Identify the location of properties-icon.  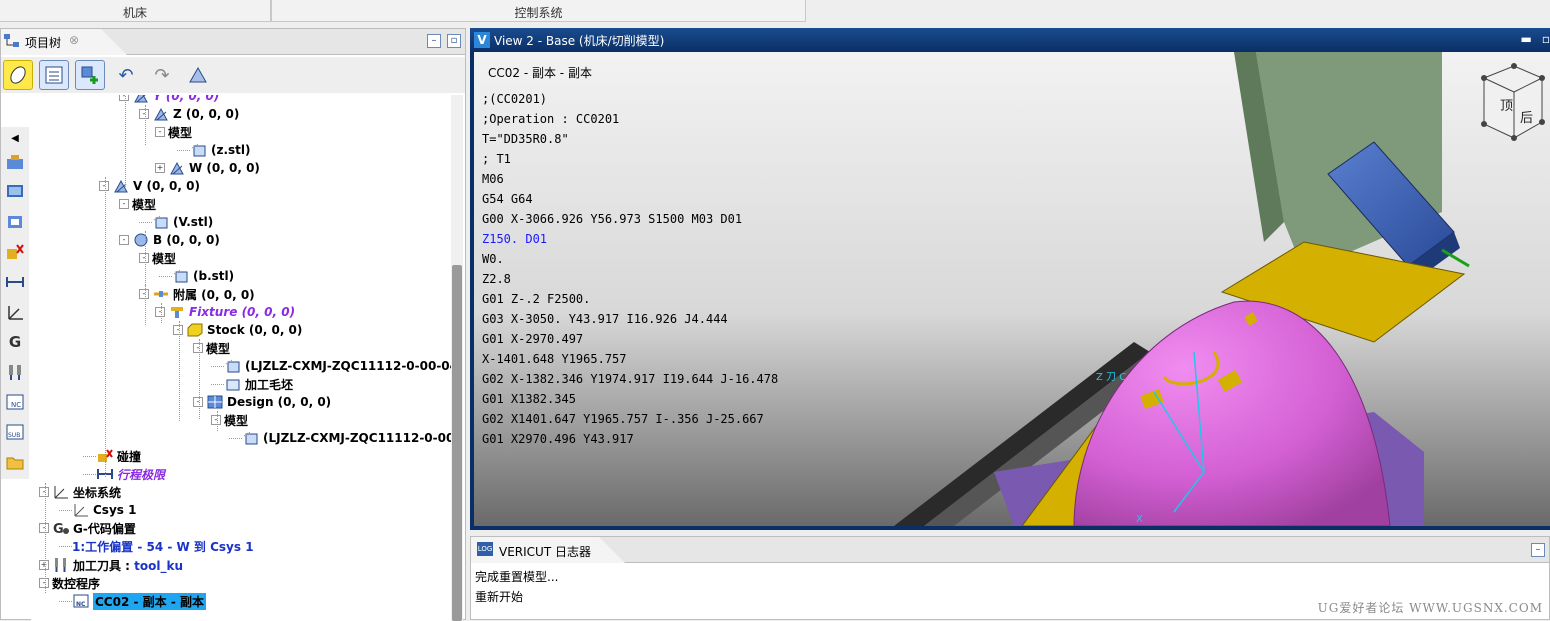
(54, 75).